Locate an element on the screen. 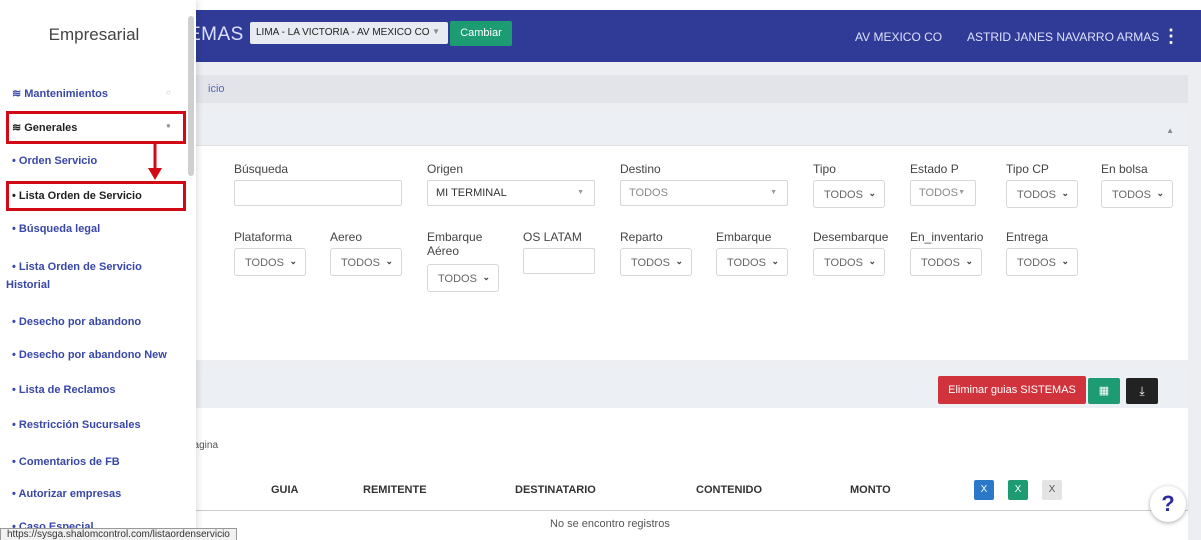  tipo-select: TODOS ⌄ is located at coordinates (849, 194).